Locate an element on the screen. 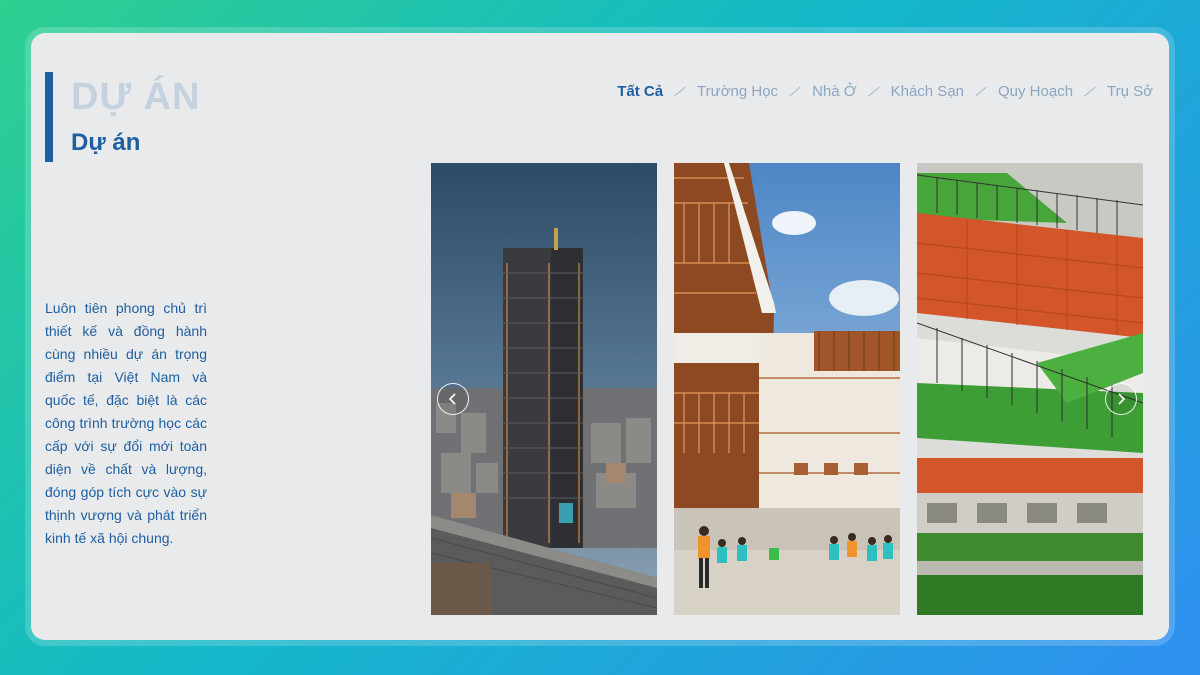 This screenshot has height=675, width=1200. project-photo-tower is located at coordinates (544, 389).